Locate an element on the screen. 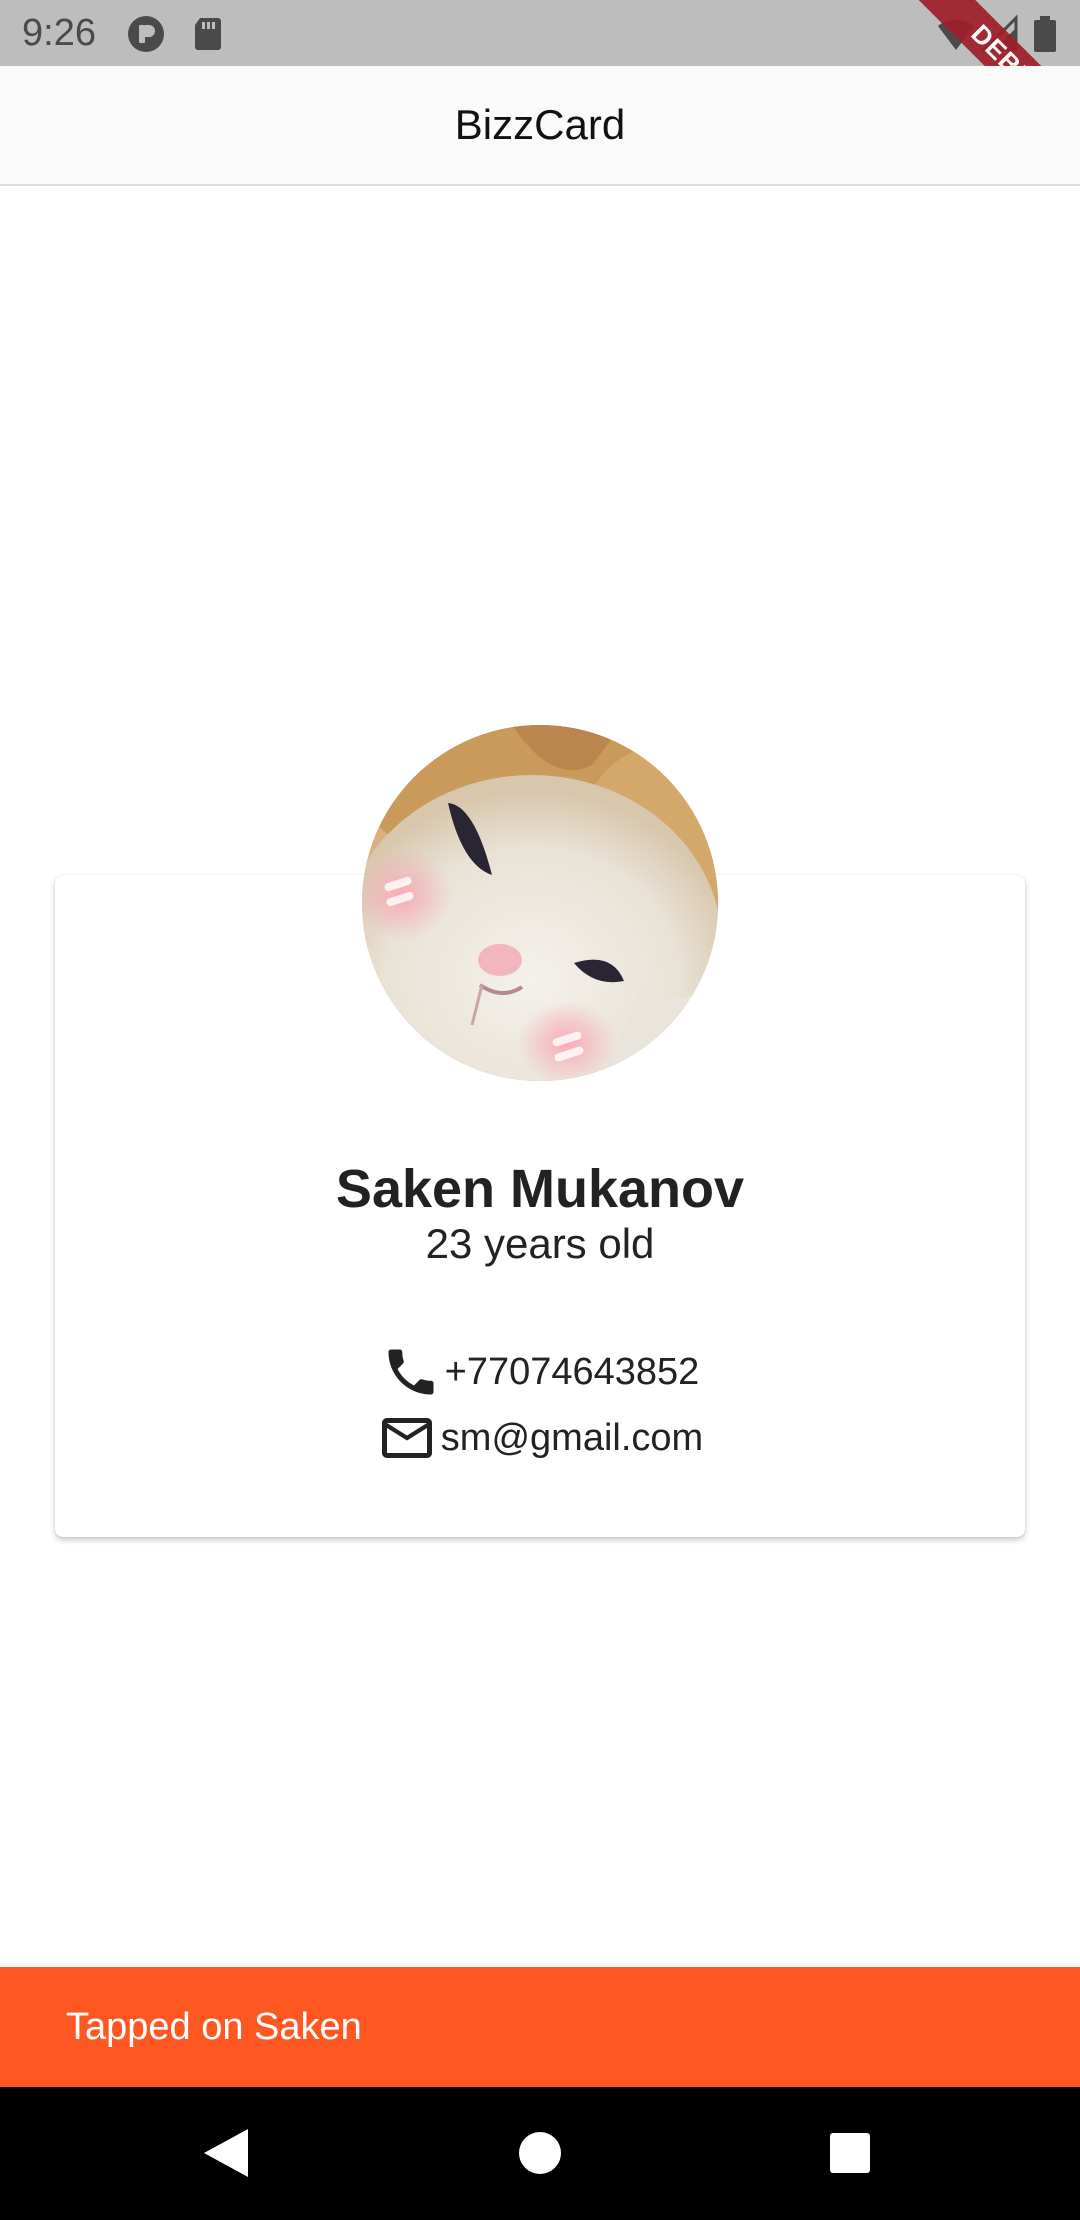  home-icon is located at coordinates (540, 2153).